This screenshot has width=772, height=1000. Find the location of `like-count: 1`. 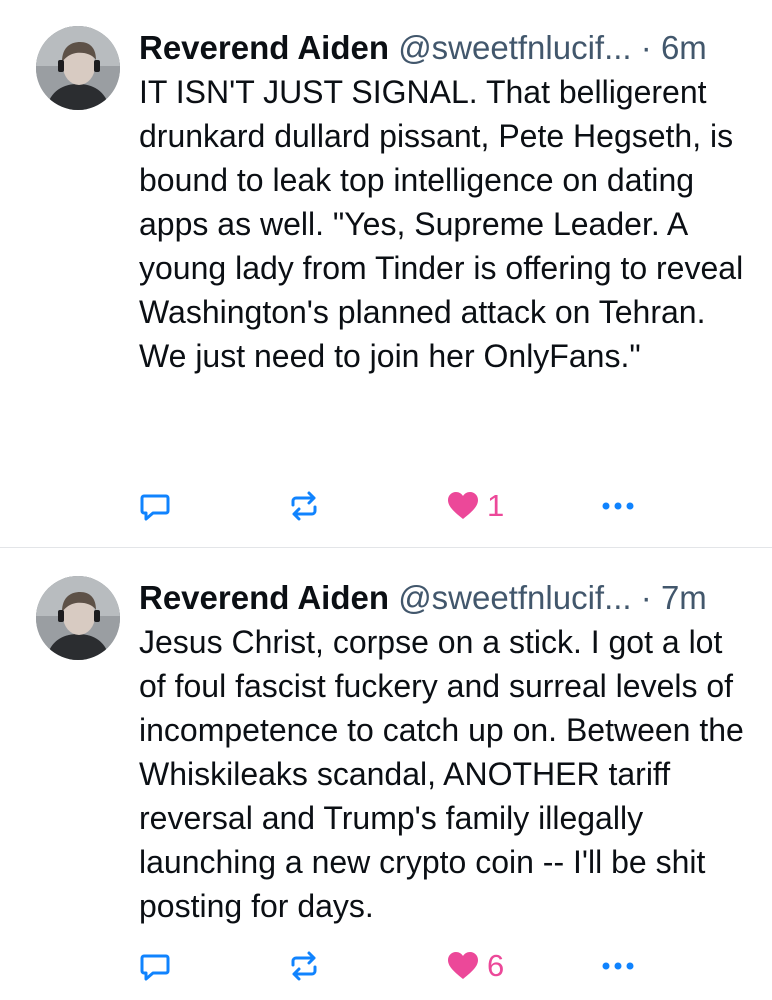

like-count: 1 is located at coordinates (496, 505).